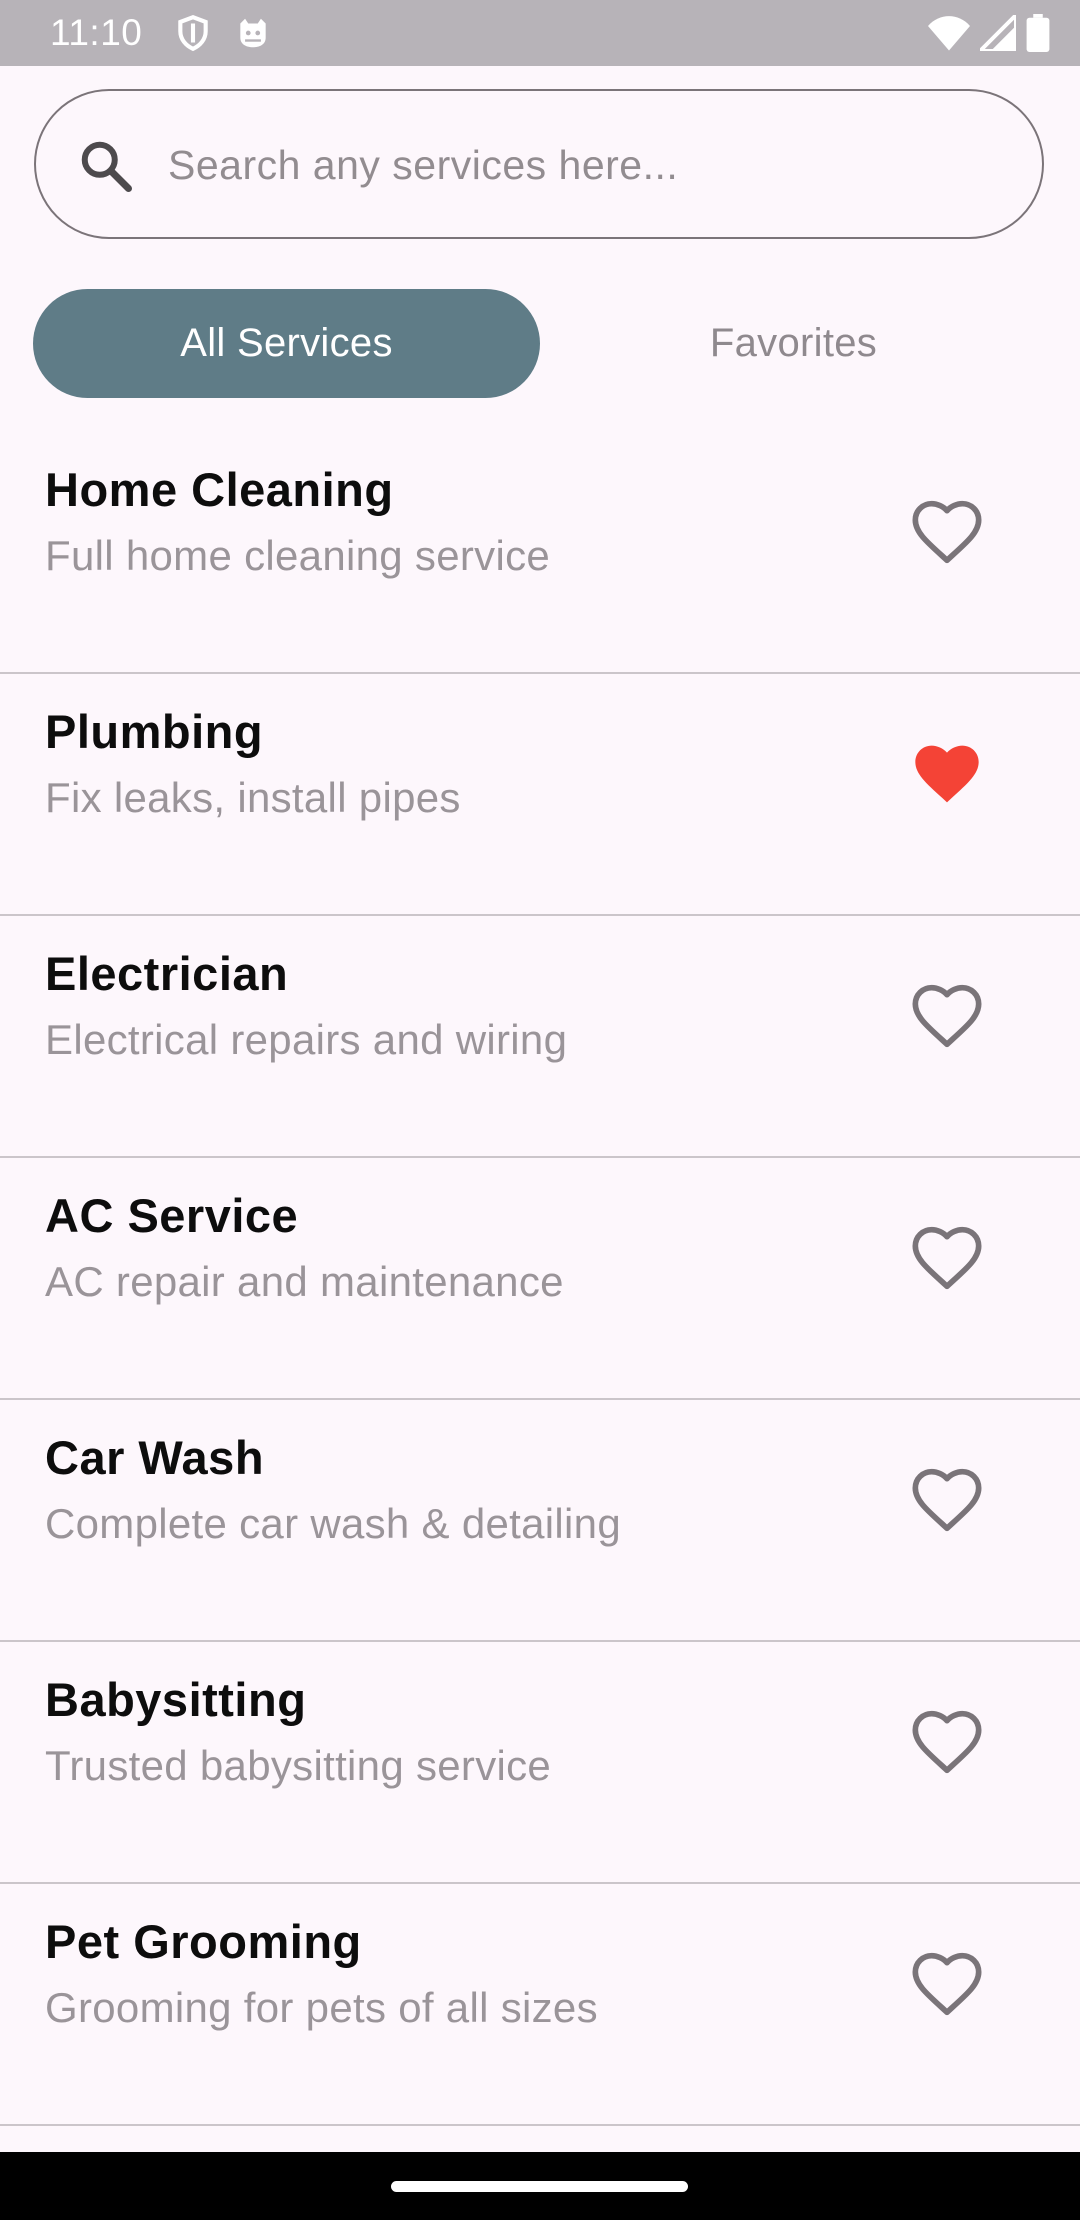 The width and height of the screenshot is (1080, 2220). I want to click on tab-favorites-label: Favorites, so click(793, 343).